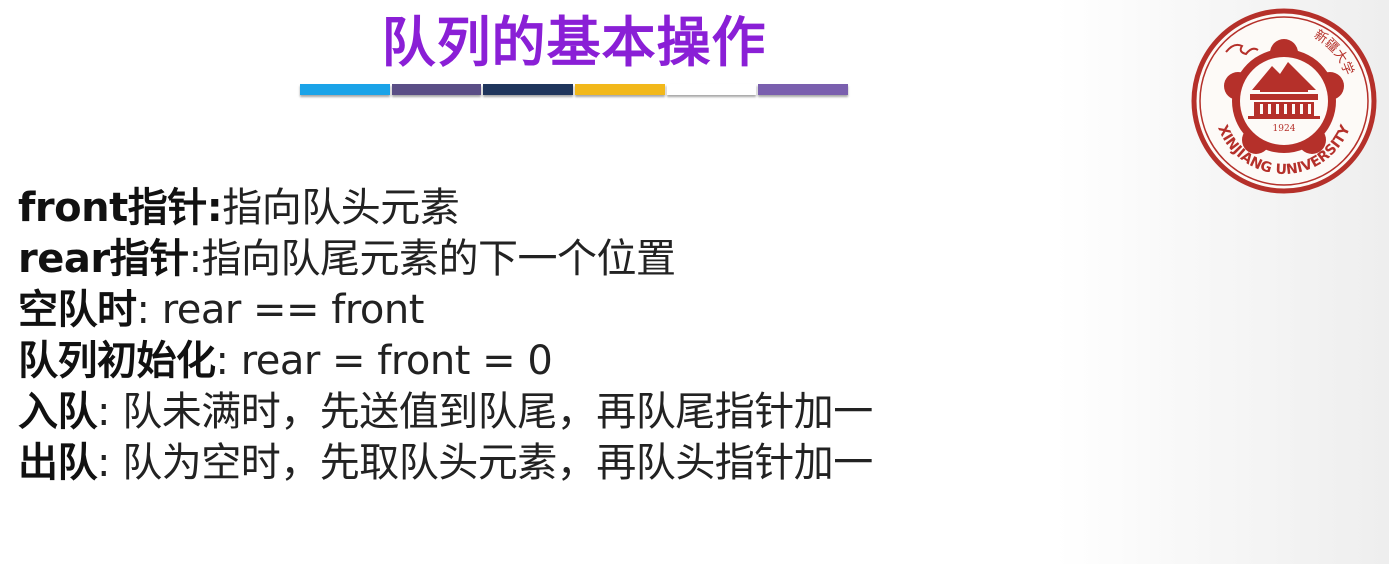  I want to click on line-text: : 队为空时，先取队头元素，再队头指针加一, so click(485, 463).